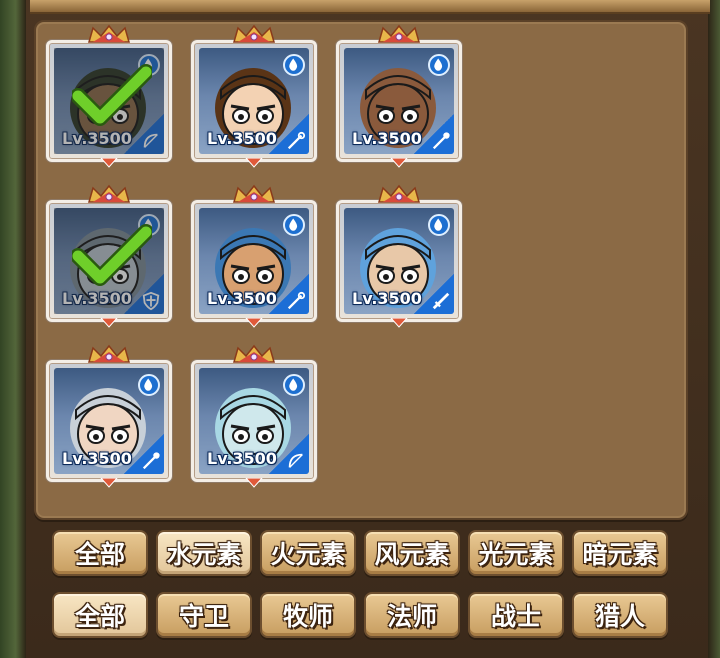 This screenshot has height=658, width=720. What do you see at coordinates (412, 553) in the screenshot?
I see `element-tab-3: 风元素` at bounding box center [412, 553].